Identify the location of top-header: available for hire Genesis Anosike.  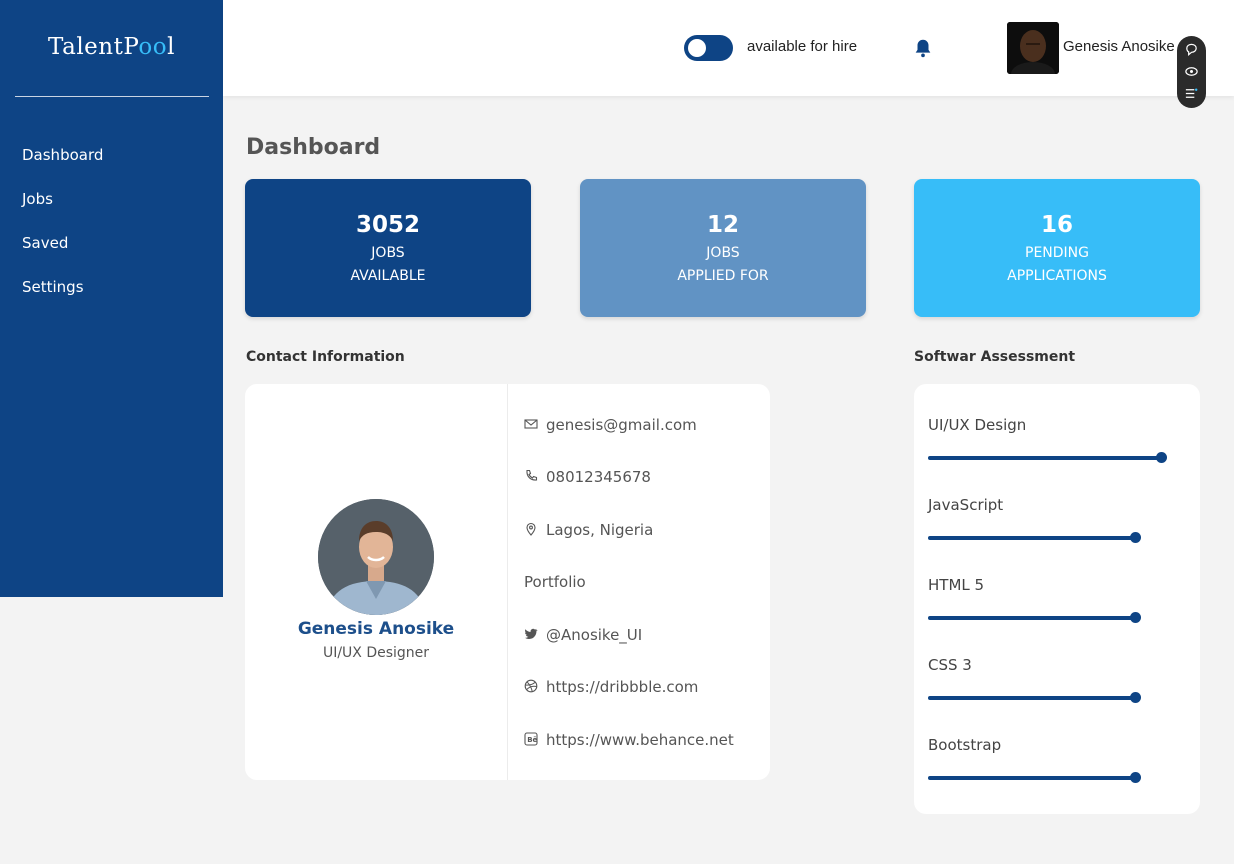
(728, 54).